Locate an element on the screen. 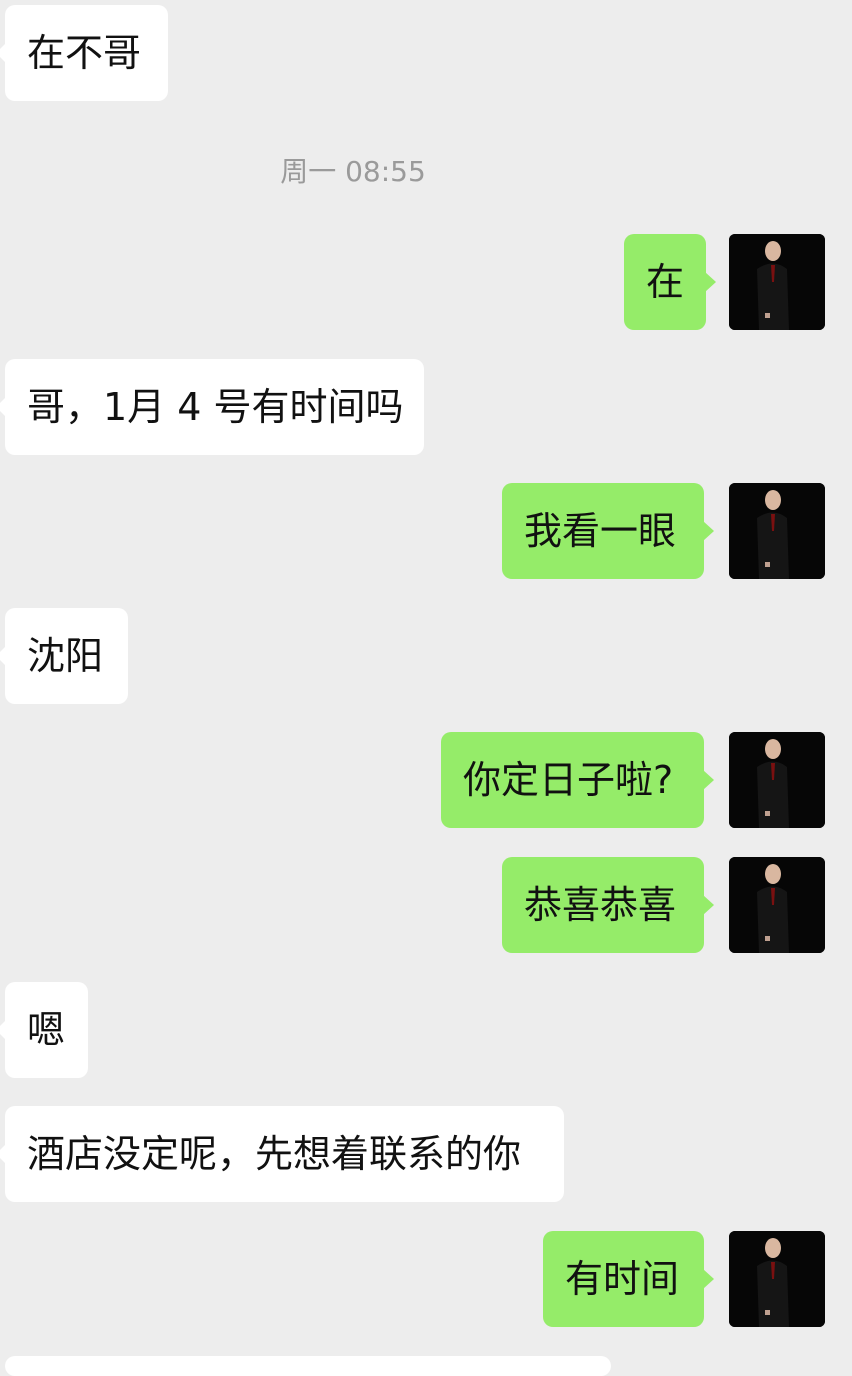 This screenshot has width=852, height=1376. message-text: 嗯 is located at coordinates (46, 1030).